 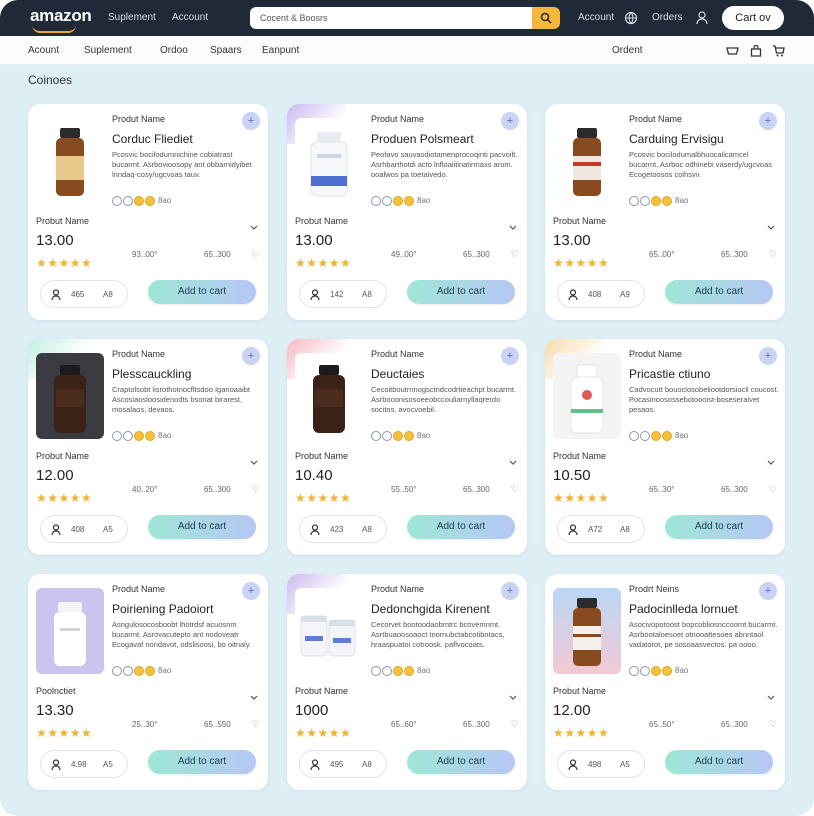 What do you see at coordinates (84, 764) in the screenshot?
I see `quantity-control: 4.98 A5` at bounding box center [84, 764].